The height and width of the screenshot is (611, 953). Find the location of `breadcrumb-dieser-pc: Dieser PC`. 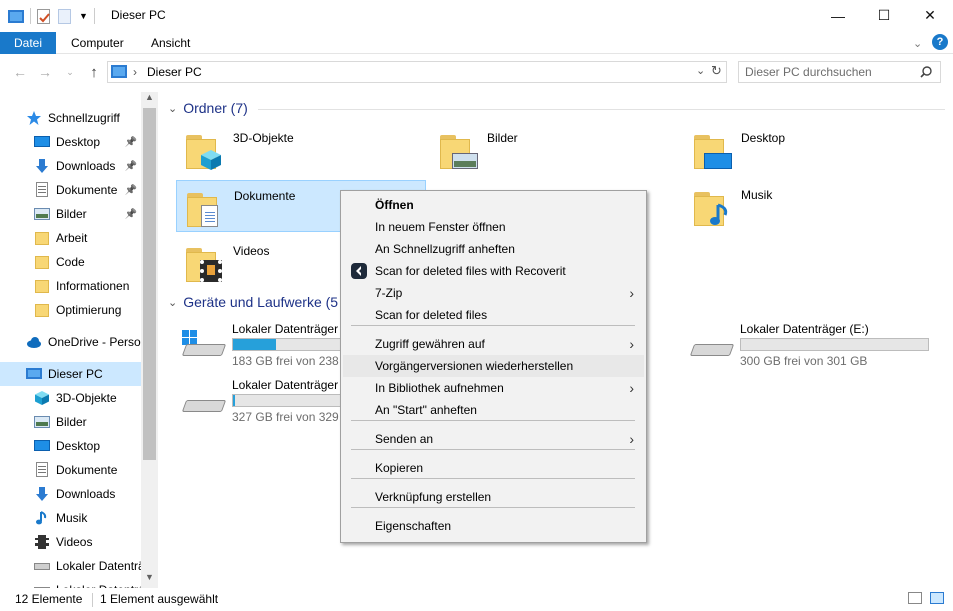

breadcrumb-dieser-pc: Dieser PC is located at coordinates (174, 72).